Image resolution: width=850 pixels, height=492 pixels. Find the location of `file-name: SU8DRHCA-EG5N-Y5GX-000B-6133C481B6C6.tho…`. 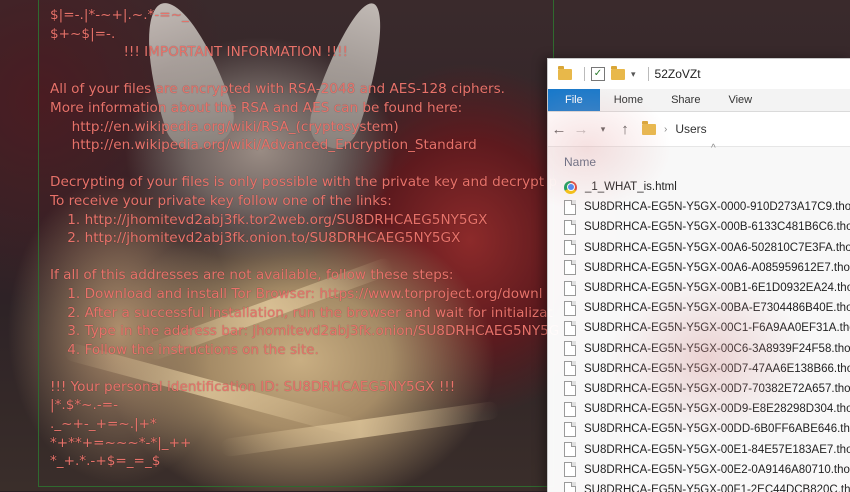

file-name: SU8DRHCA-EG5N-Y5GX-000B-6133C481B6C6.tho… is located at coordinates (717, 227).